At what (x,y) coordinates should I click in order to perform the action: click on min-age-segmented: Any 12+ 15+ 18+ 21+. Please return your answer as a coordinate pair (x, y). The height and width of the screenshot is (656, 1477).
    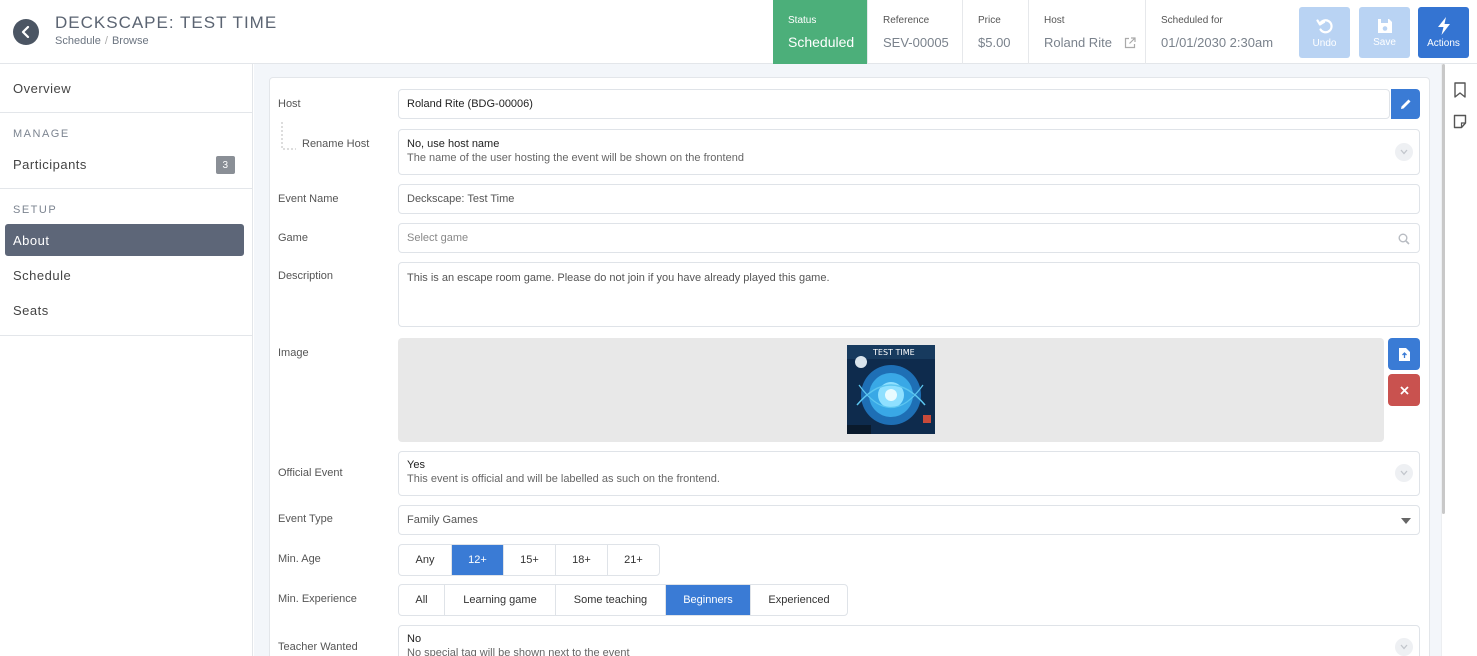
    Looking at the image, I should click on (529, 560).